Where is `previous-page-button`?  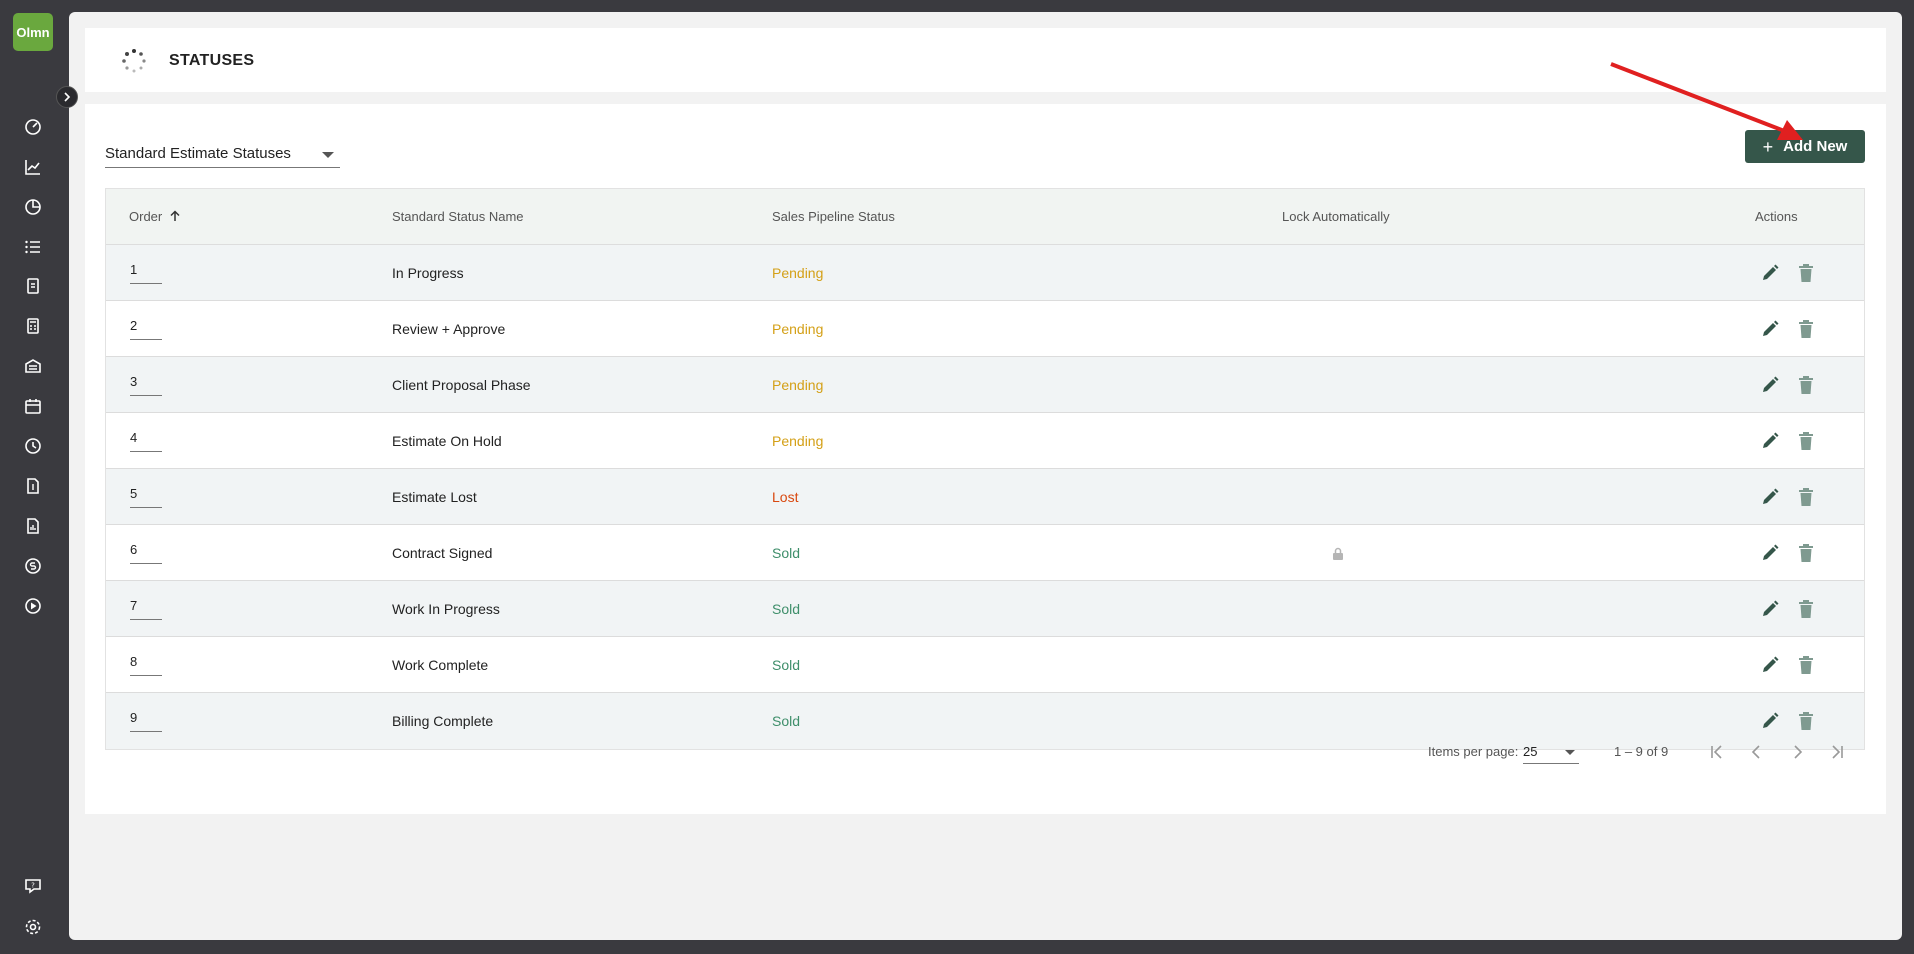
previous-page-button is located at coordinates (1757, 752).